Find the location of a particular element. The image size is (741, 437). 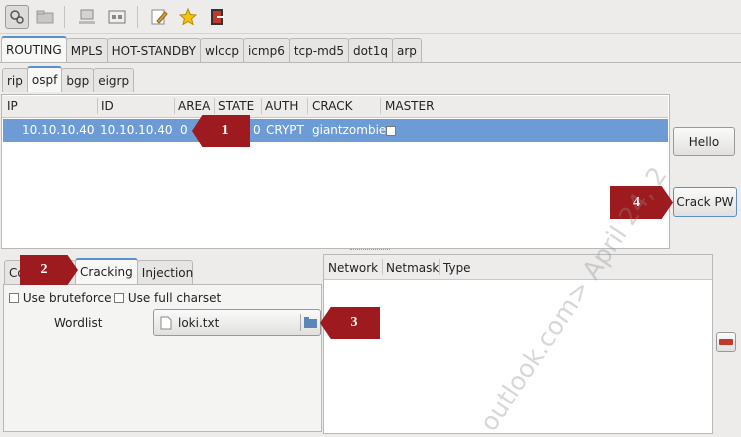

tab-ospf: ospf is located at coordinates (44, 79).